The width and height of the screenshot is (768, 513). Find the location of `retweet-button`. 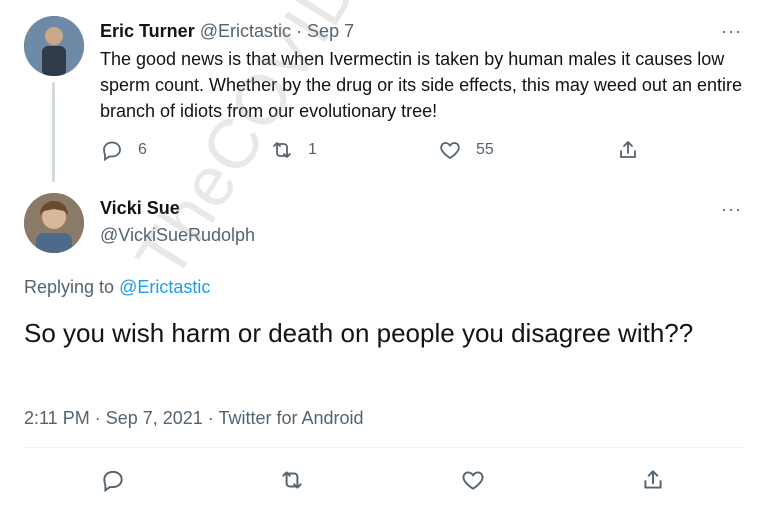

retweet-button is located at coordinates (292, 482).